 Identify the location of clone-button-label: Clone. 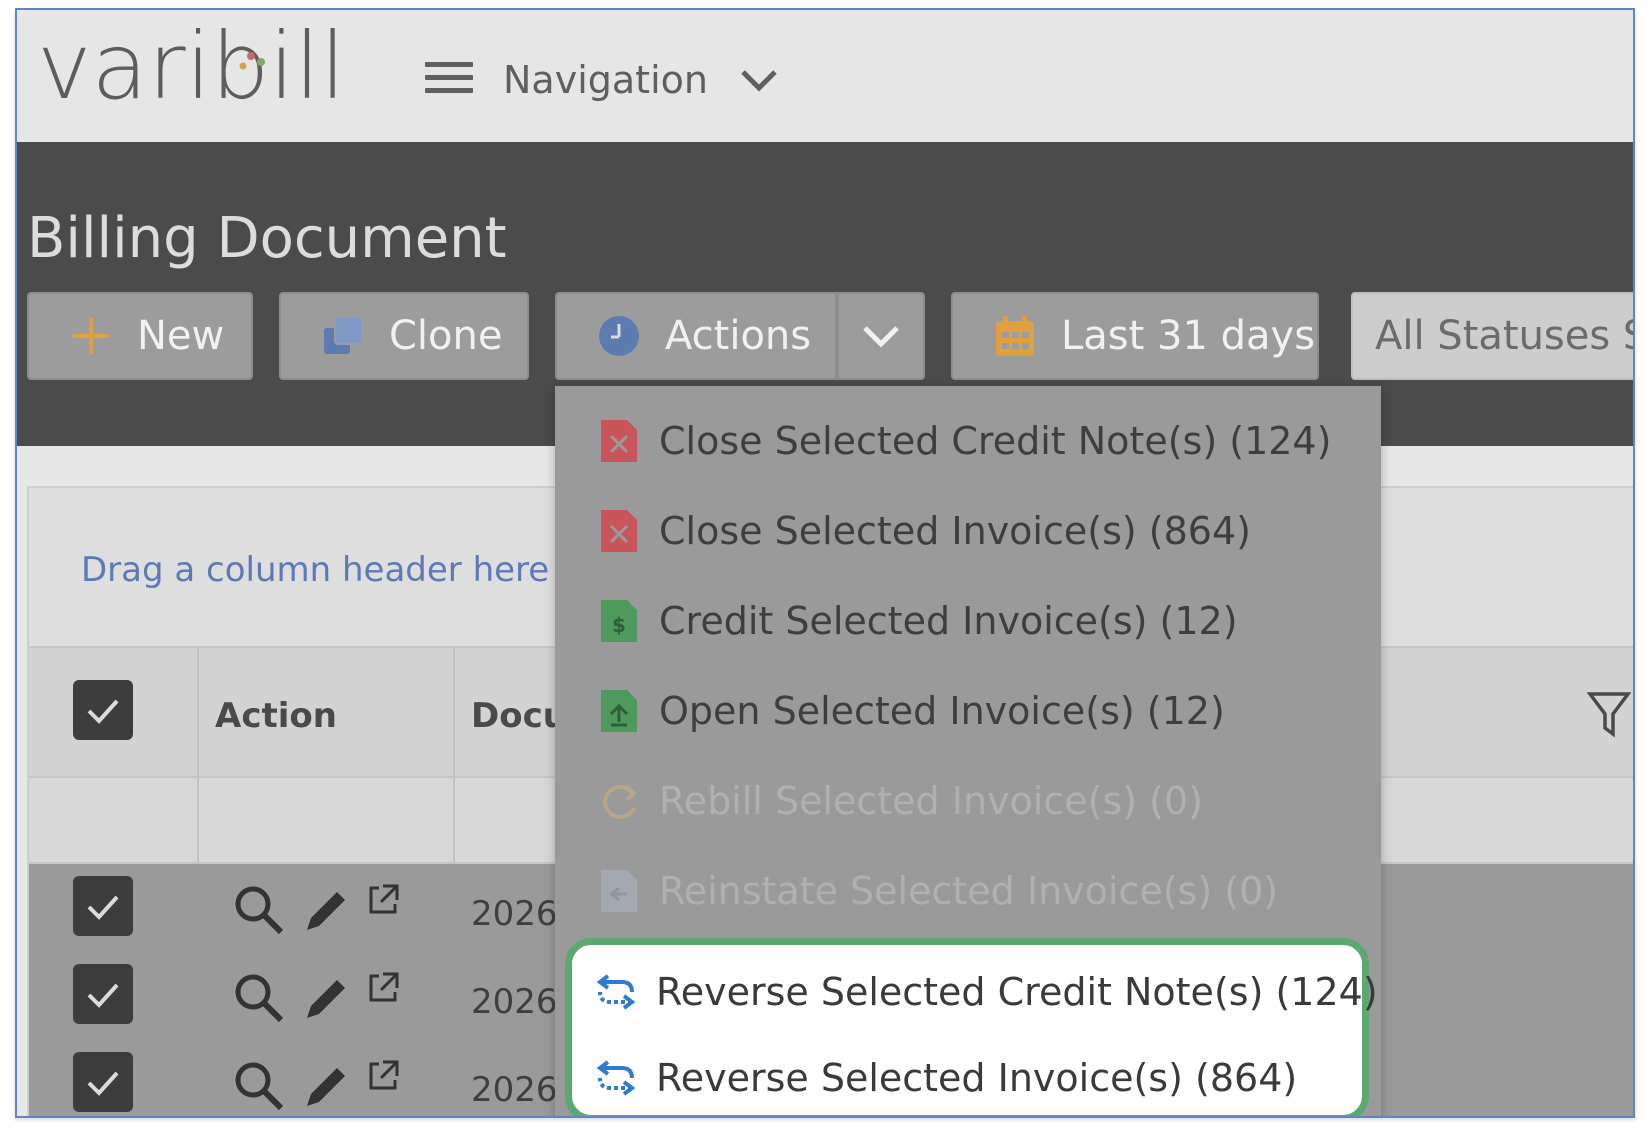
(446, 336).